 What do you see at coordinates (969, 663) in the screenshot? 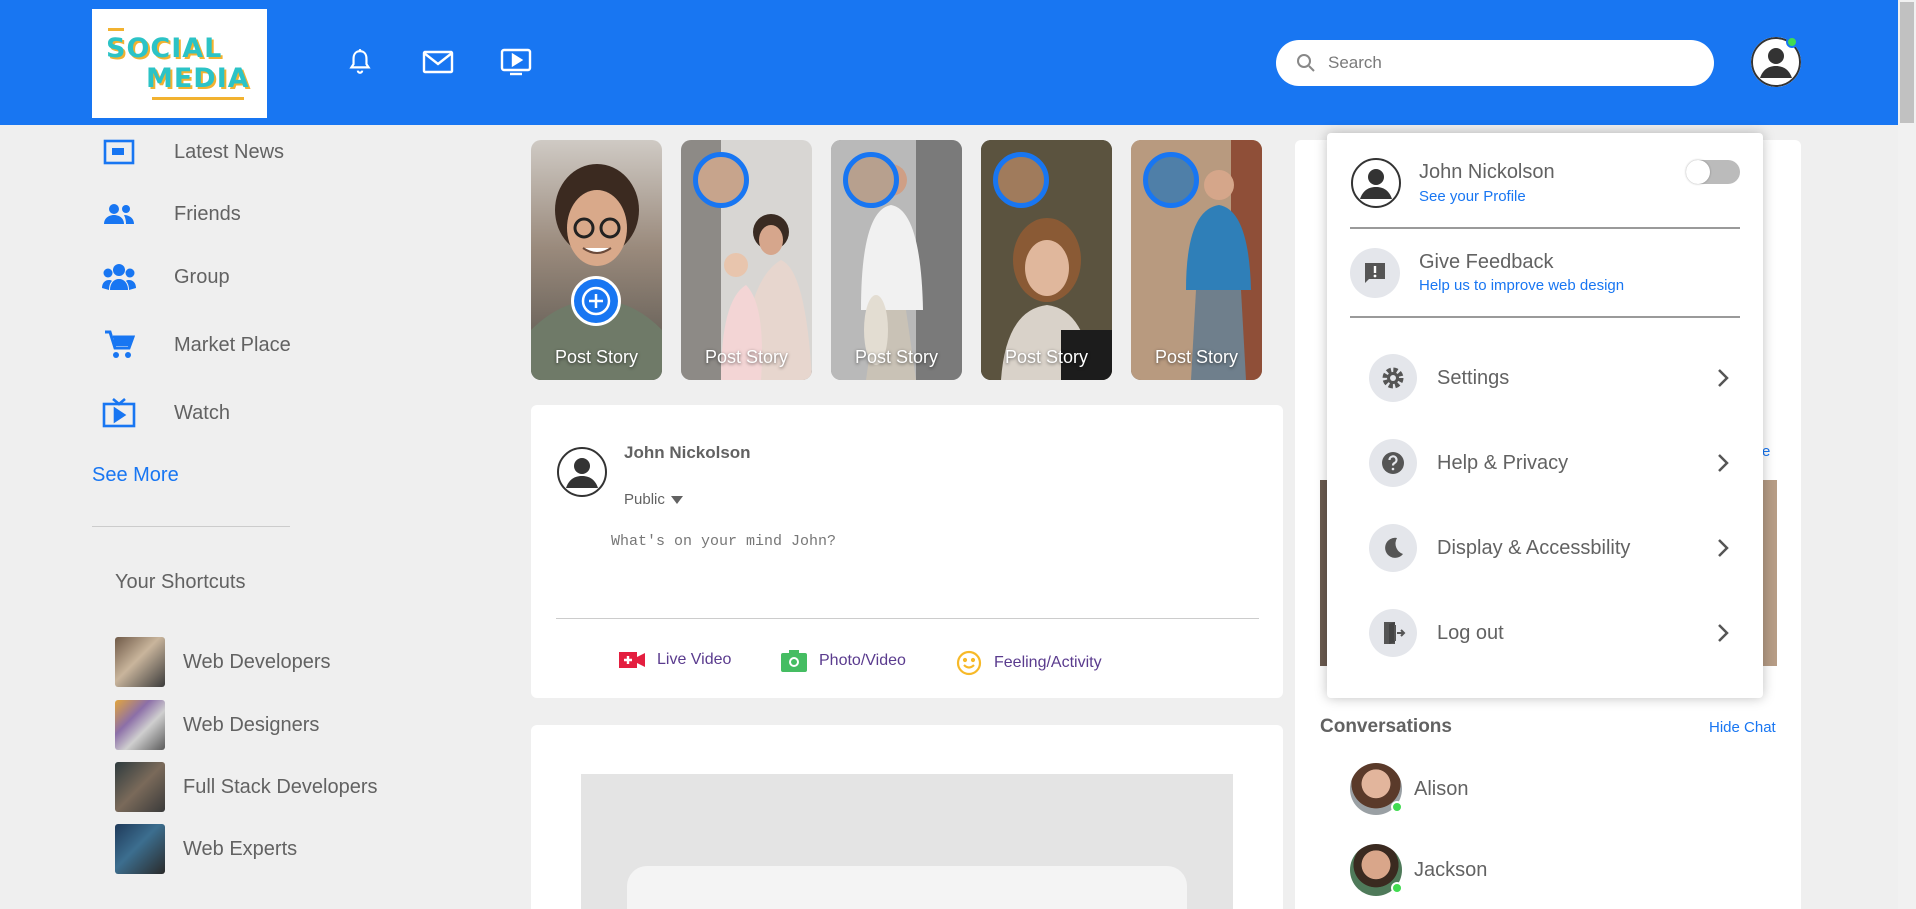
I see `smile-icon` at bounding box center [969, 663].